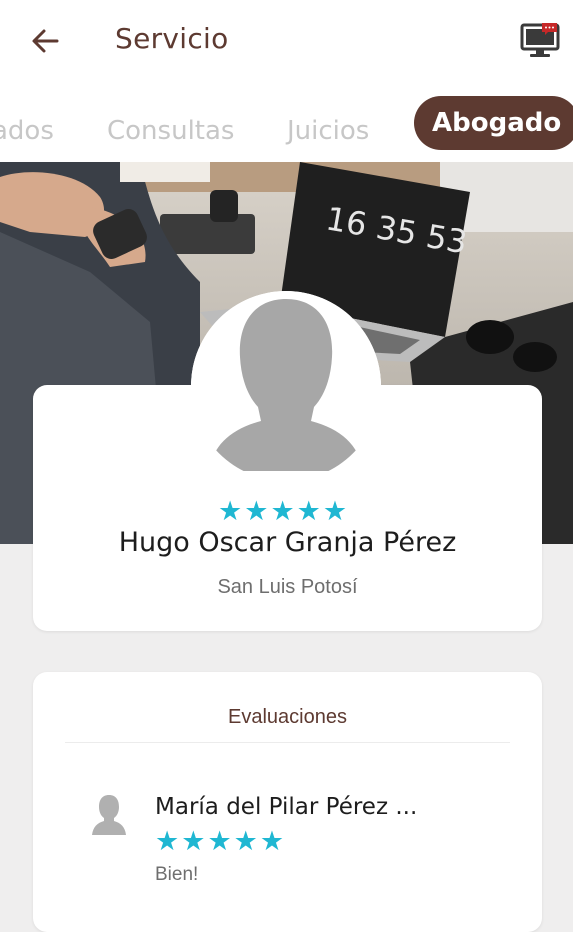 This screenshot has width=573, height=932. I want to click on monitor-button, so click(540, 40).